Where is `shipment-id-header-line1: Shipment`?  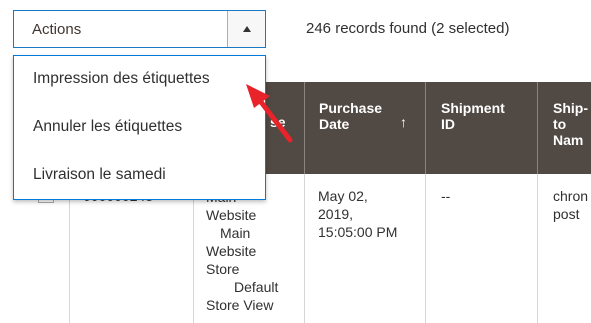
shipment-id-header-line1: Shipment is located at coordinates (473, 108).